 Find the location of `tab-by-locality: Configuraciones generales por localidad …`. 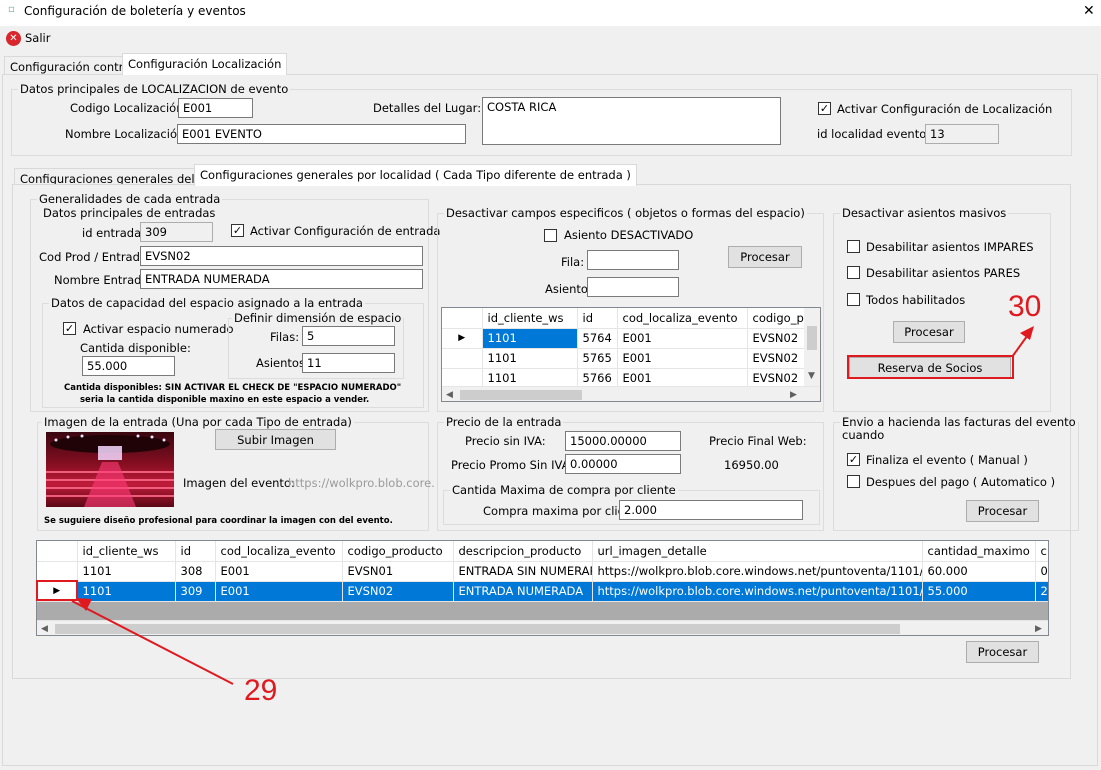

tab-by-locality: Configuraciones generales por localidad … is located at coordinates (415, 175).